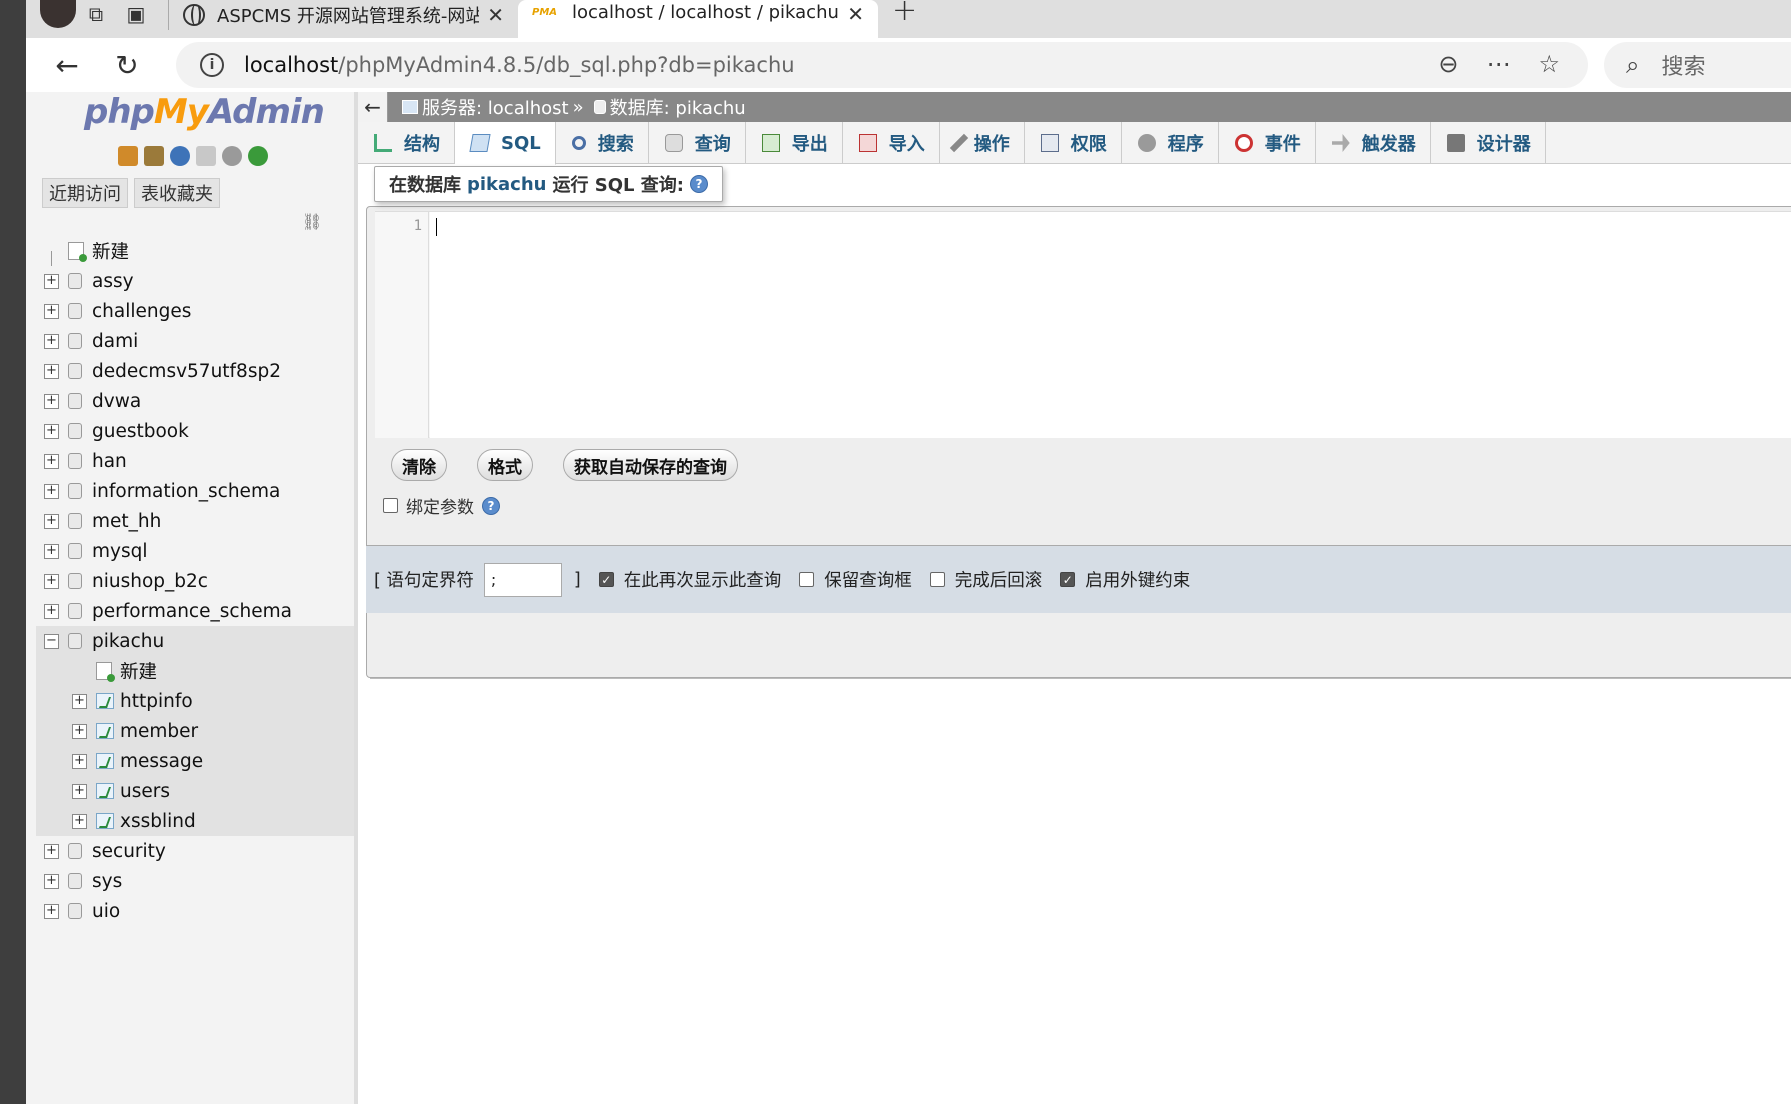  Describe the element at coordinates (141, 311) in the screenshot. I see `tree-label: challenges` at that location.